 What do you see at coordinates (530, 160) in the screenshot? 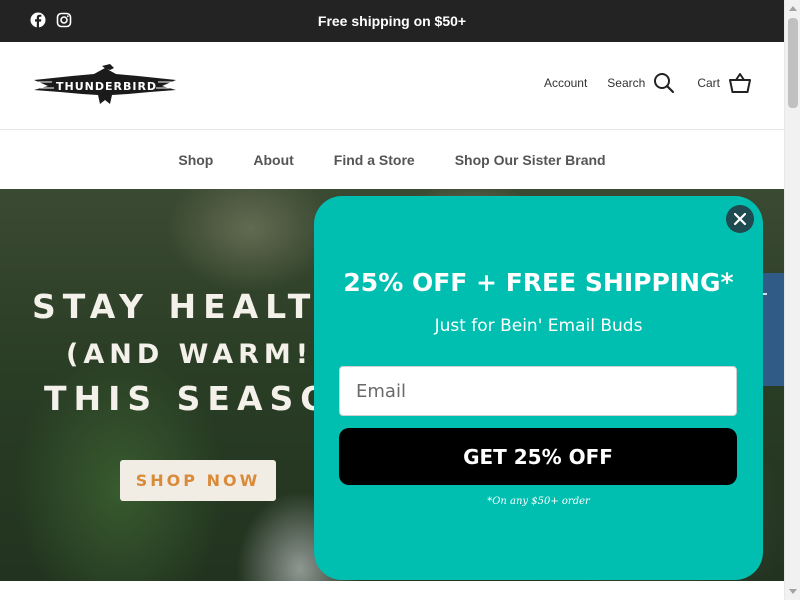
I see `nav-item-sister-brand: Shop Our Sister Brand` at bounding box center [530, 160].